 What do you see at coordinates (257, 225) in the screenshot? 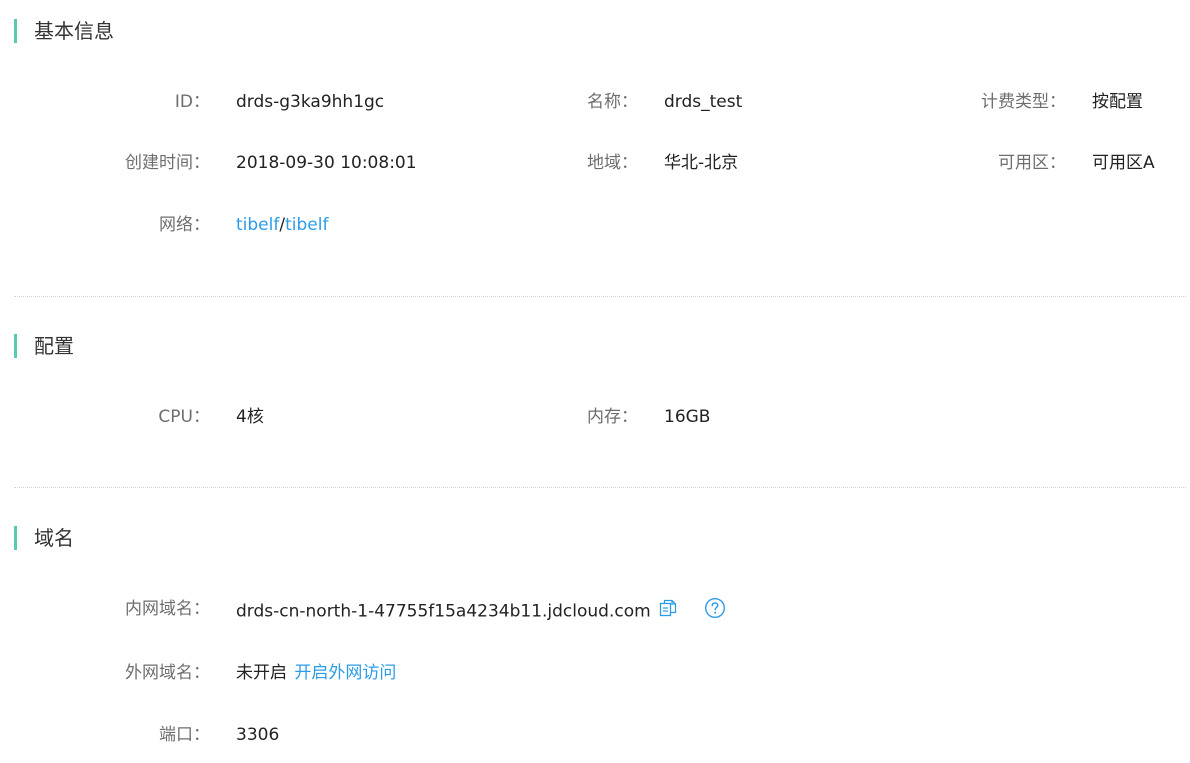
I see `vpc-link: tibelf` at bounding box center [257, 225].